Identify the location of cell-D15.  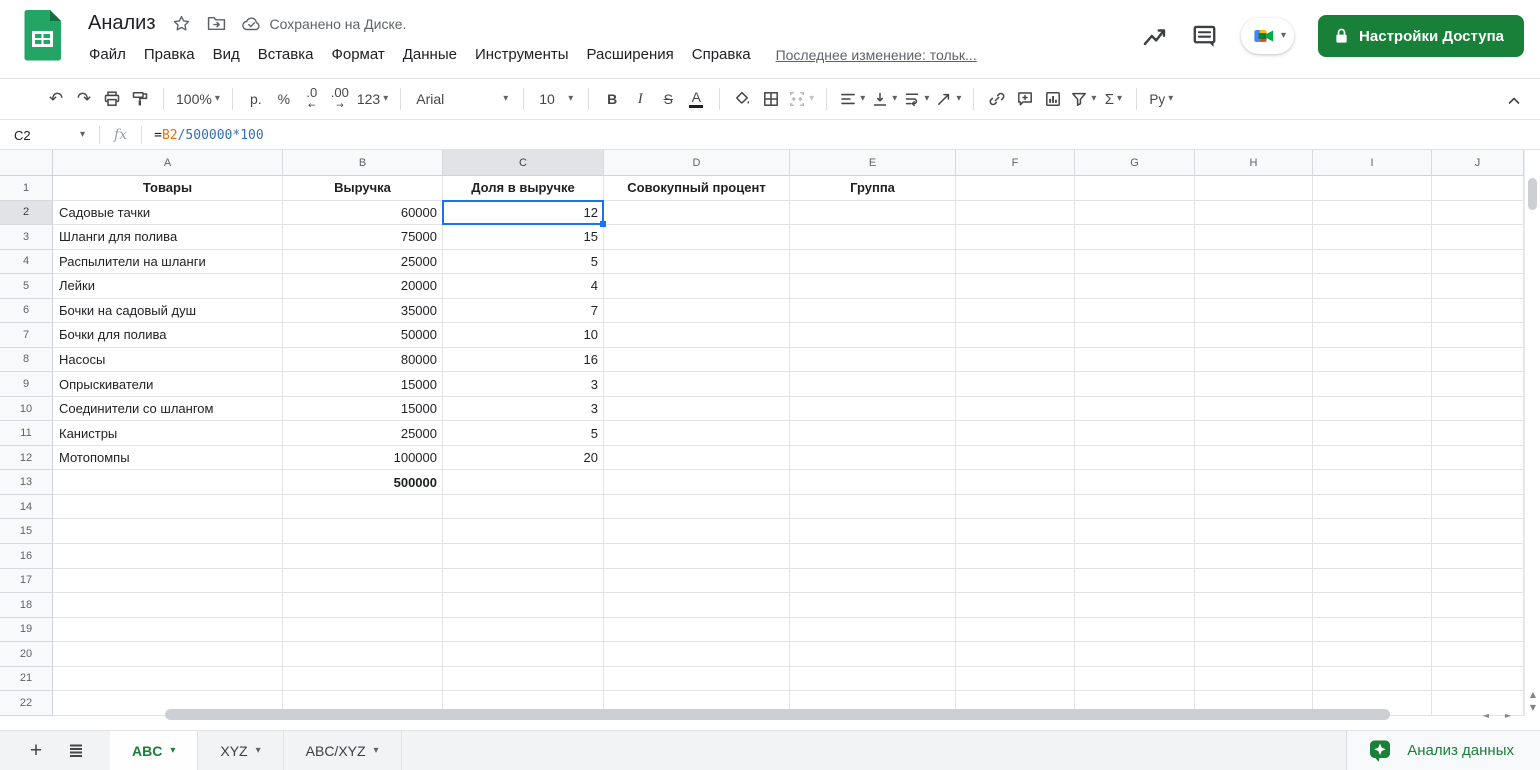
(697, 531).